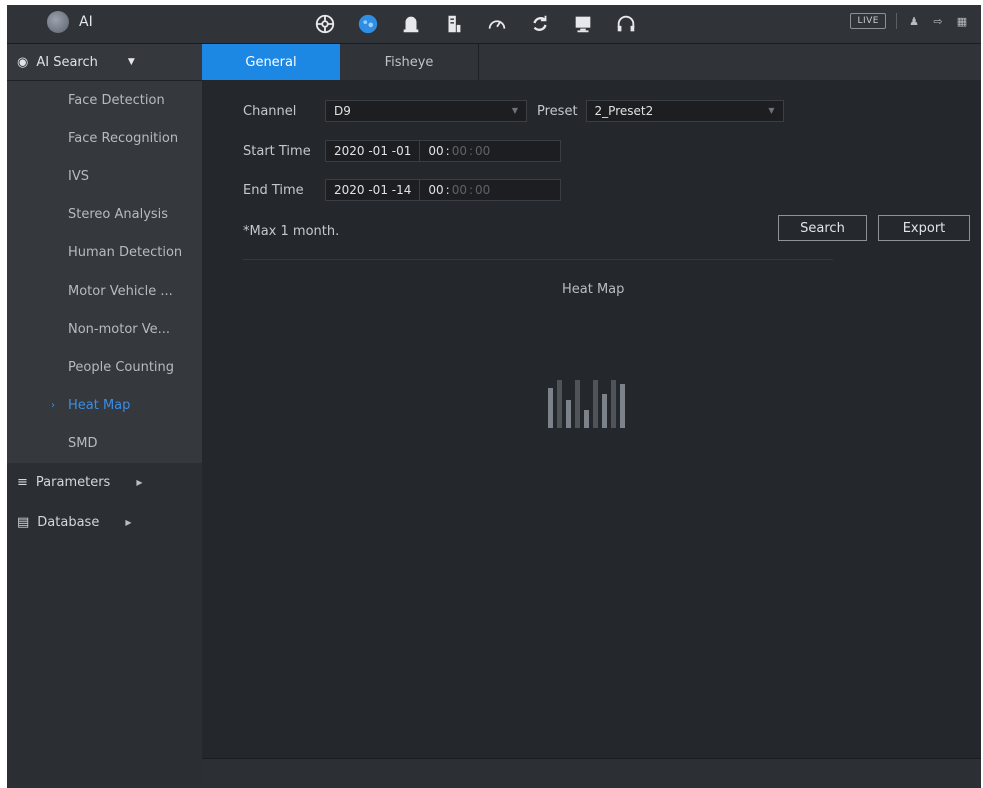  Describe the element at coordinates (557, 111) in the screenshot. I see `preset-label: Preset` at that location.